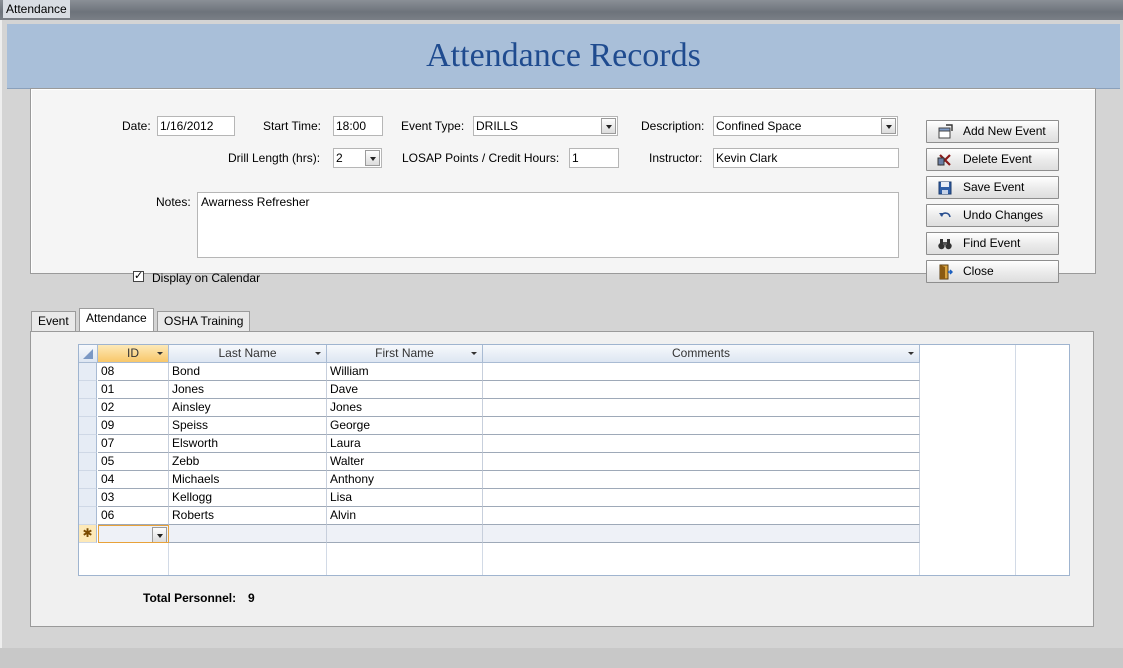 Image resolution: width=1123 pixels, height=668 pixels. Describe the element at coordinates (248, 498) in the screenshot. I see `cell-last-name: Kellogg` at that location.